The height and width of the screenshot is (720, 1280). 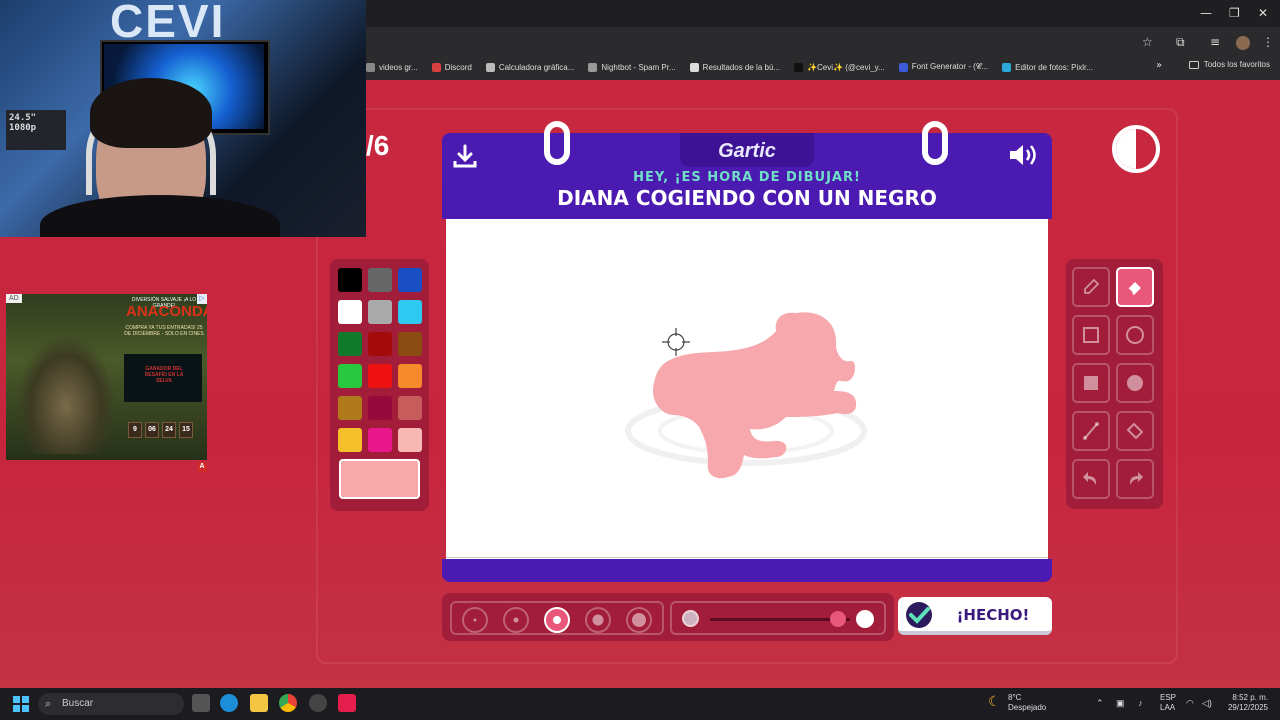 What do you see at coordinates (163, 378) in the screenshot?
I see `ad-video: GANADOR DEL DESAFÍO EN LA SELVA` at bounding box center [163, 378].